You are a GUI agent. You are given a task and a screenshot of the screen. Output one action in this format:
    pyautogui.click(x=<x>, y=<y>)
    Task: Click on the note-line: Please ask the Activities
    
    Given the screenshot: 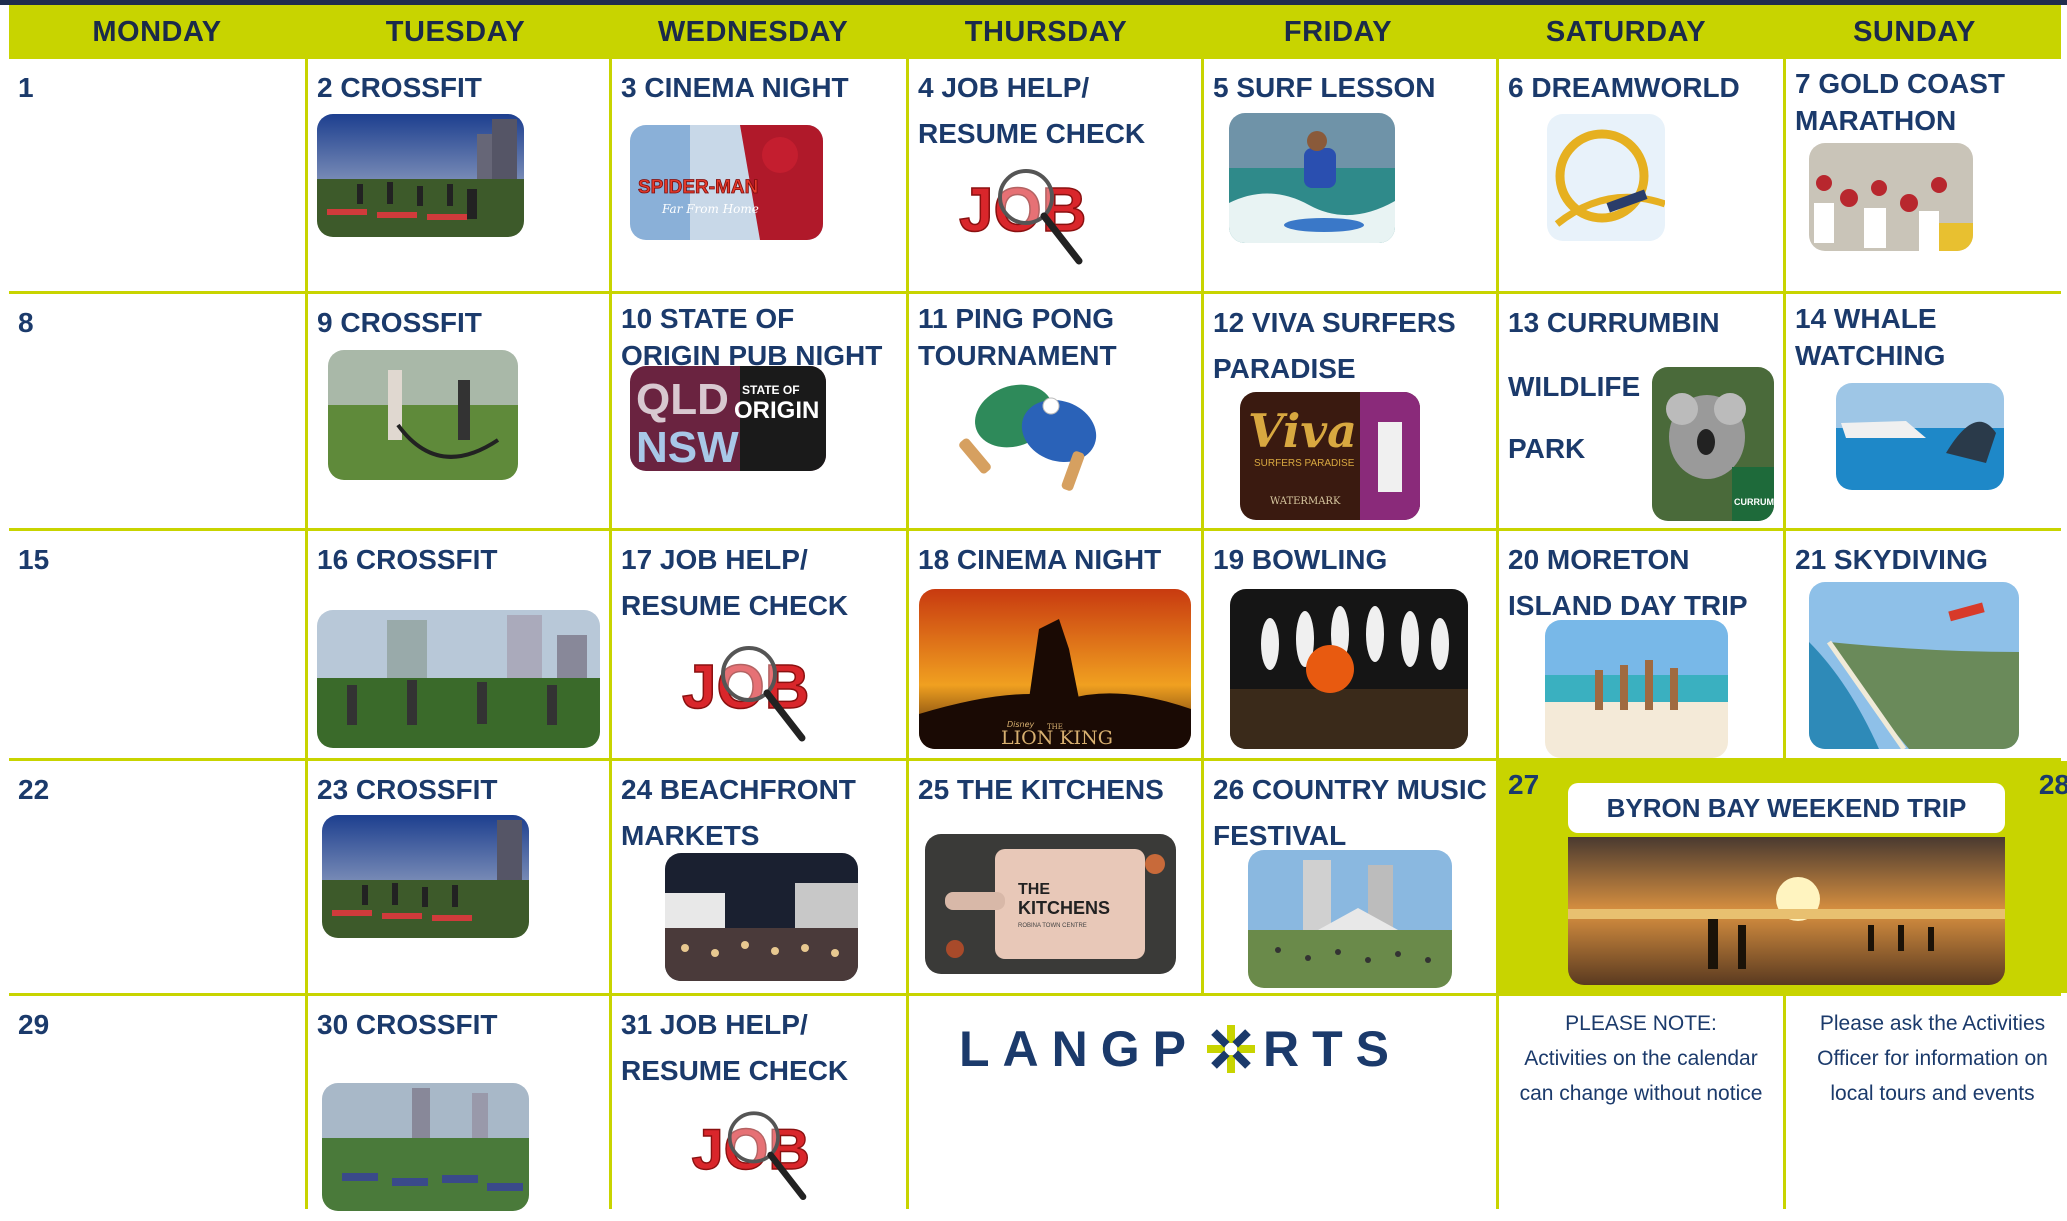 What is the action you would take?
    pyautogui.click(x=1932, y=1023)
    